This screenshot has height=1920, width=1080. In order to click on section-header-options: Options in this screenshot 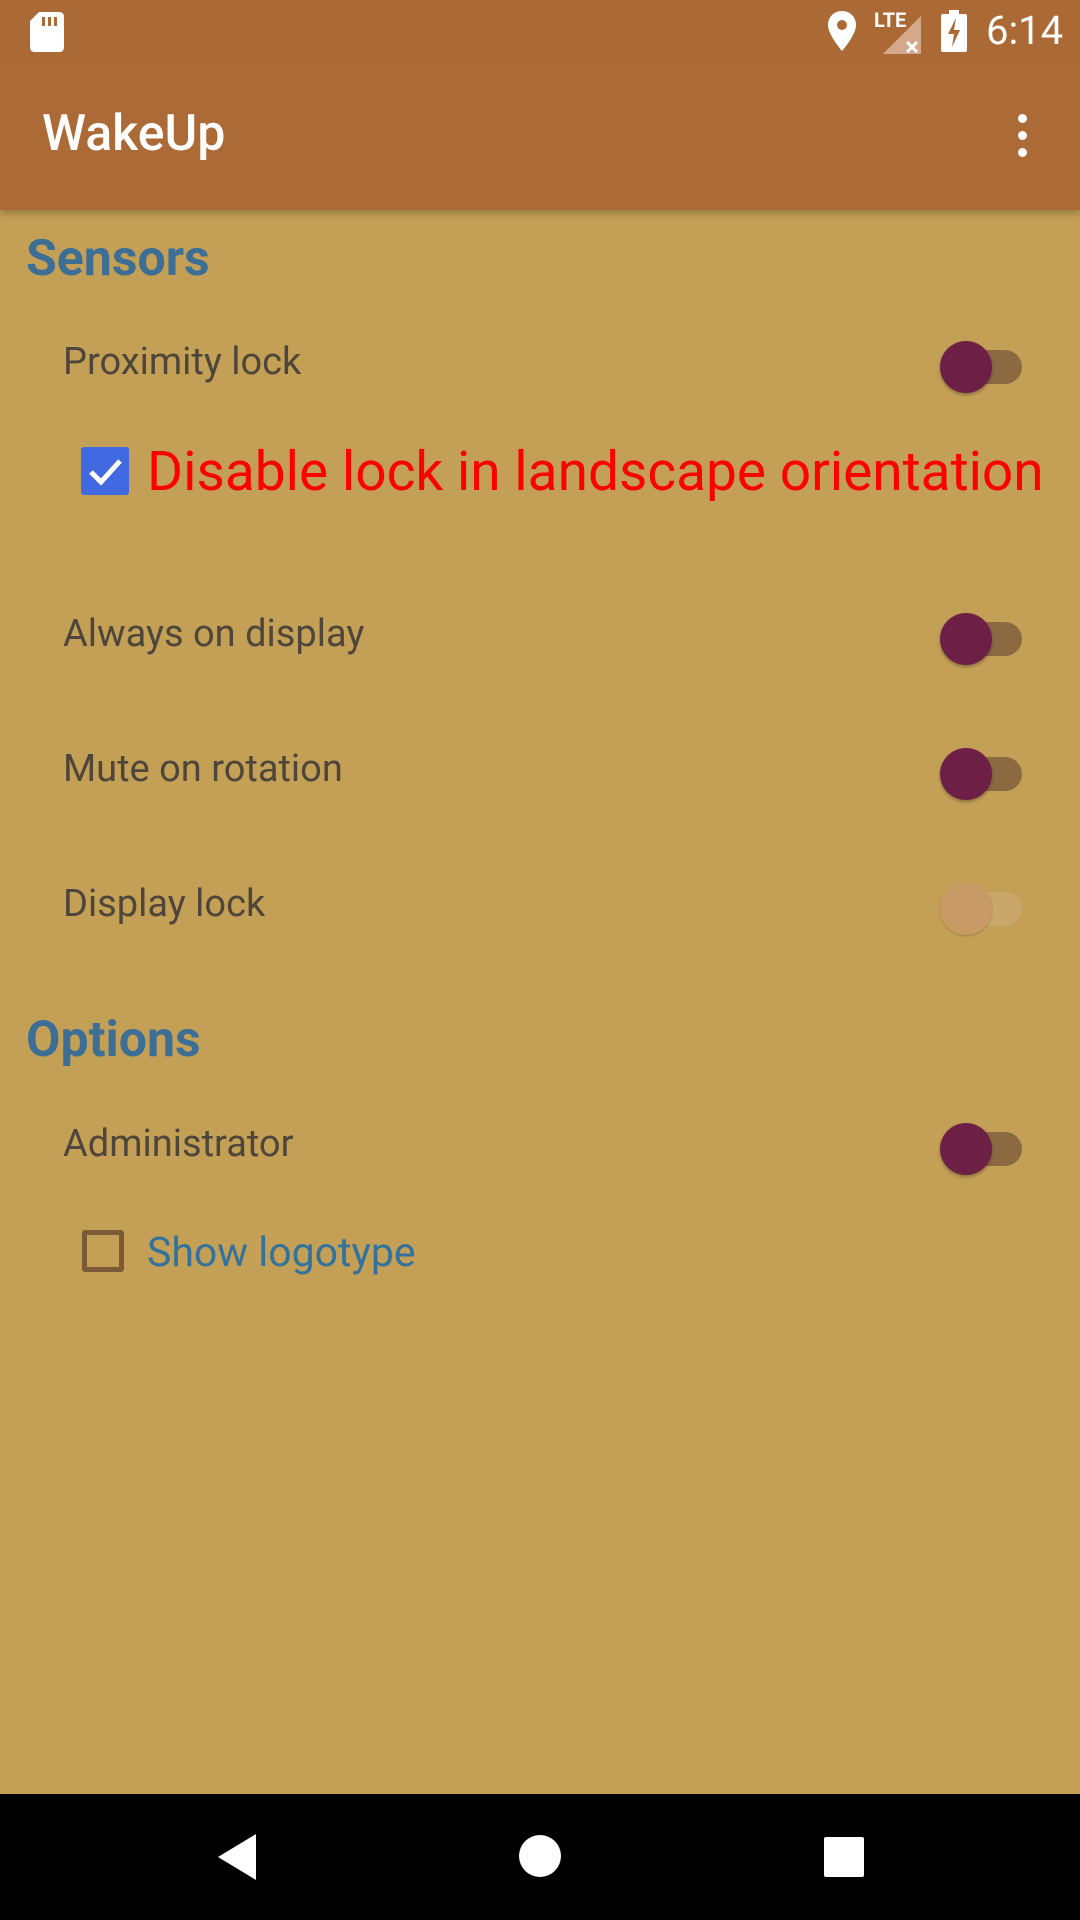, I will do `click(113, 1040)`.